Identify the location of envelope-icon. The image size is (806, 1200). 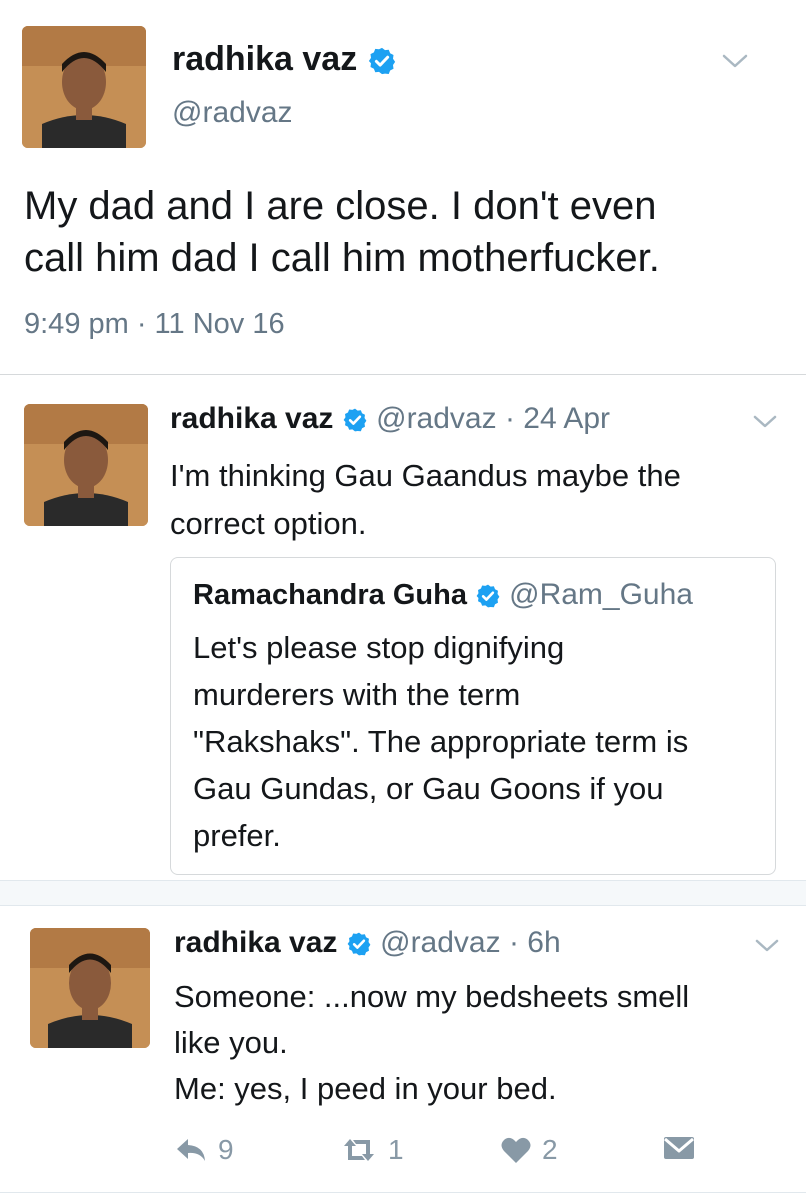
(679, 1148).